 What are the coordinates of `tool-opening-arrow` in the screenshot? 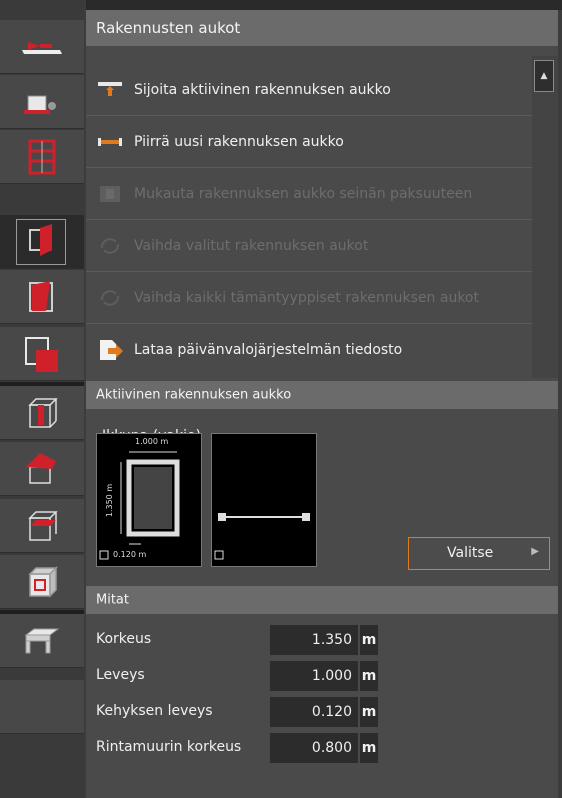 It's located at (42, 47).